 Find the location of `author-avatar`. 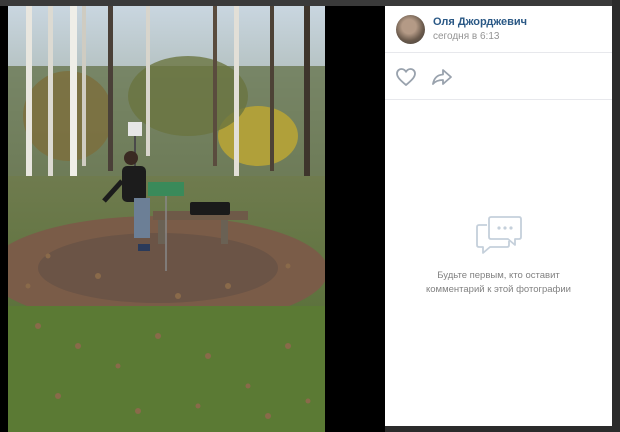

author-avatar is located at coordinates (410, 29).